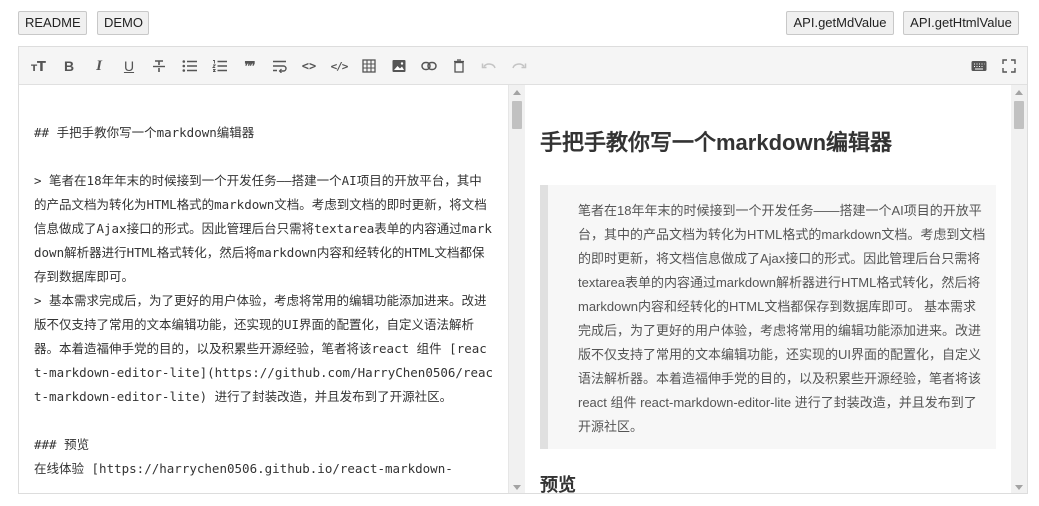 This screenshot has width=1039, height=506. What do you see at coordinates (517, 289) in the screenshot?
I see `editor-scrollbar` at bounding box center [517, 289].